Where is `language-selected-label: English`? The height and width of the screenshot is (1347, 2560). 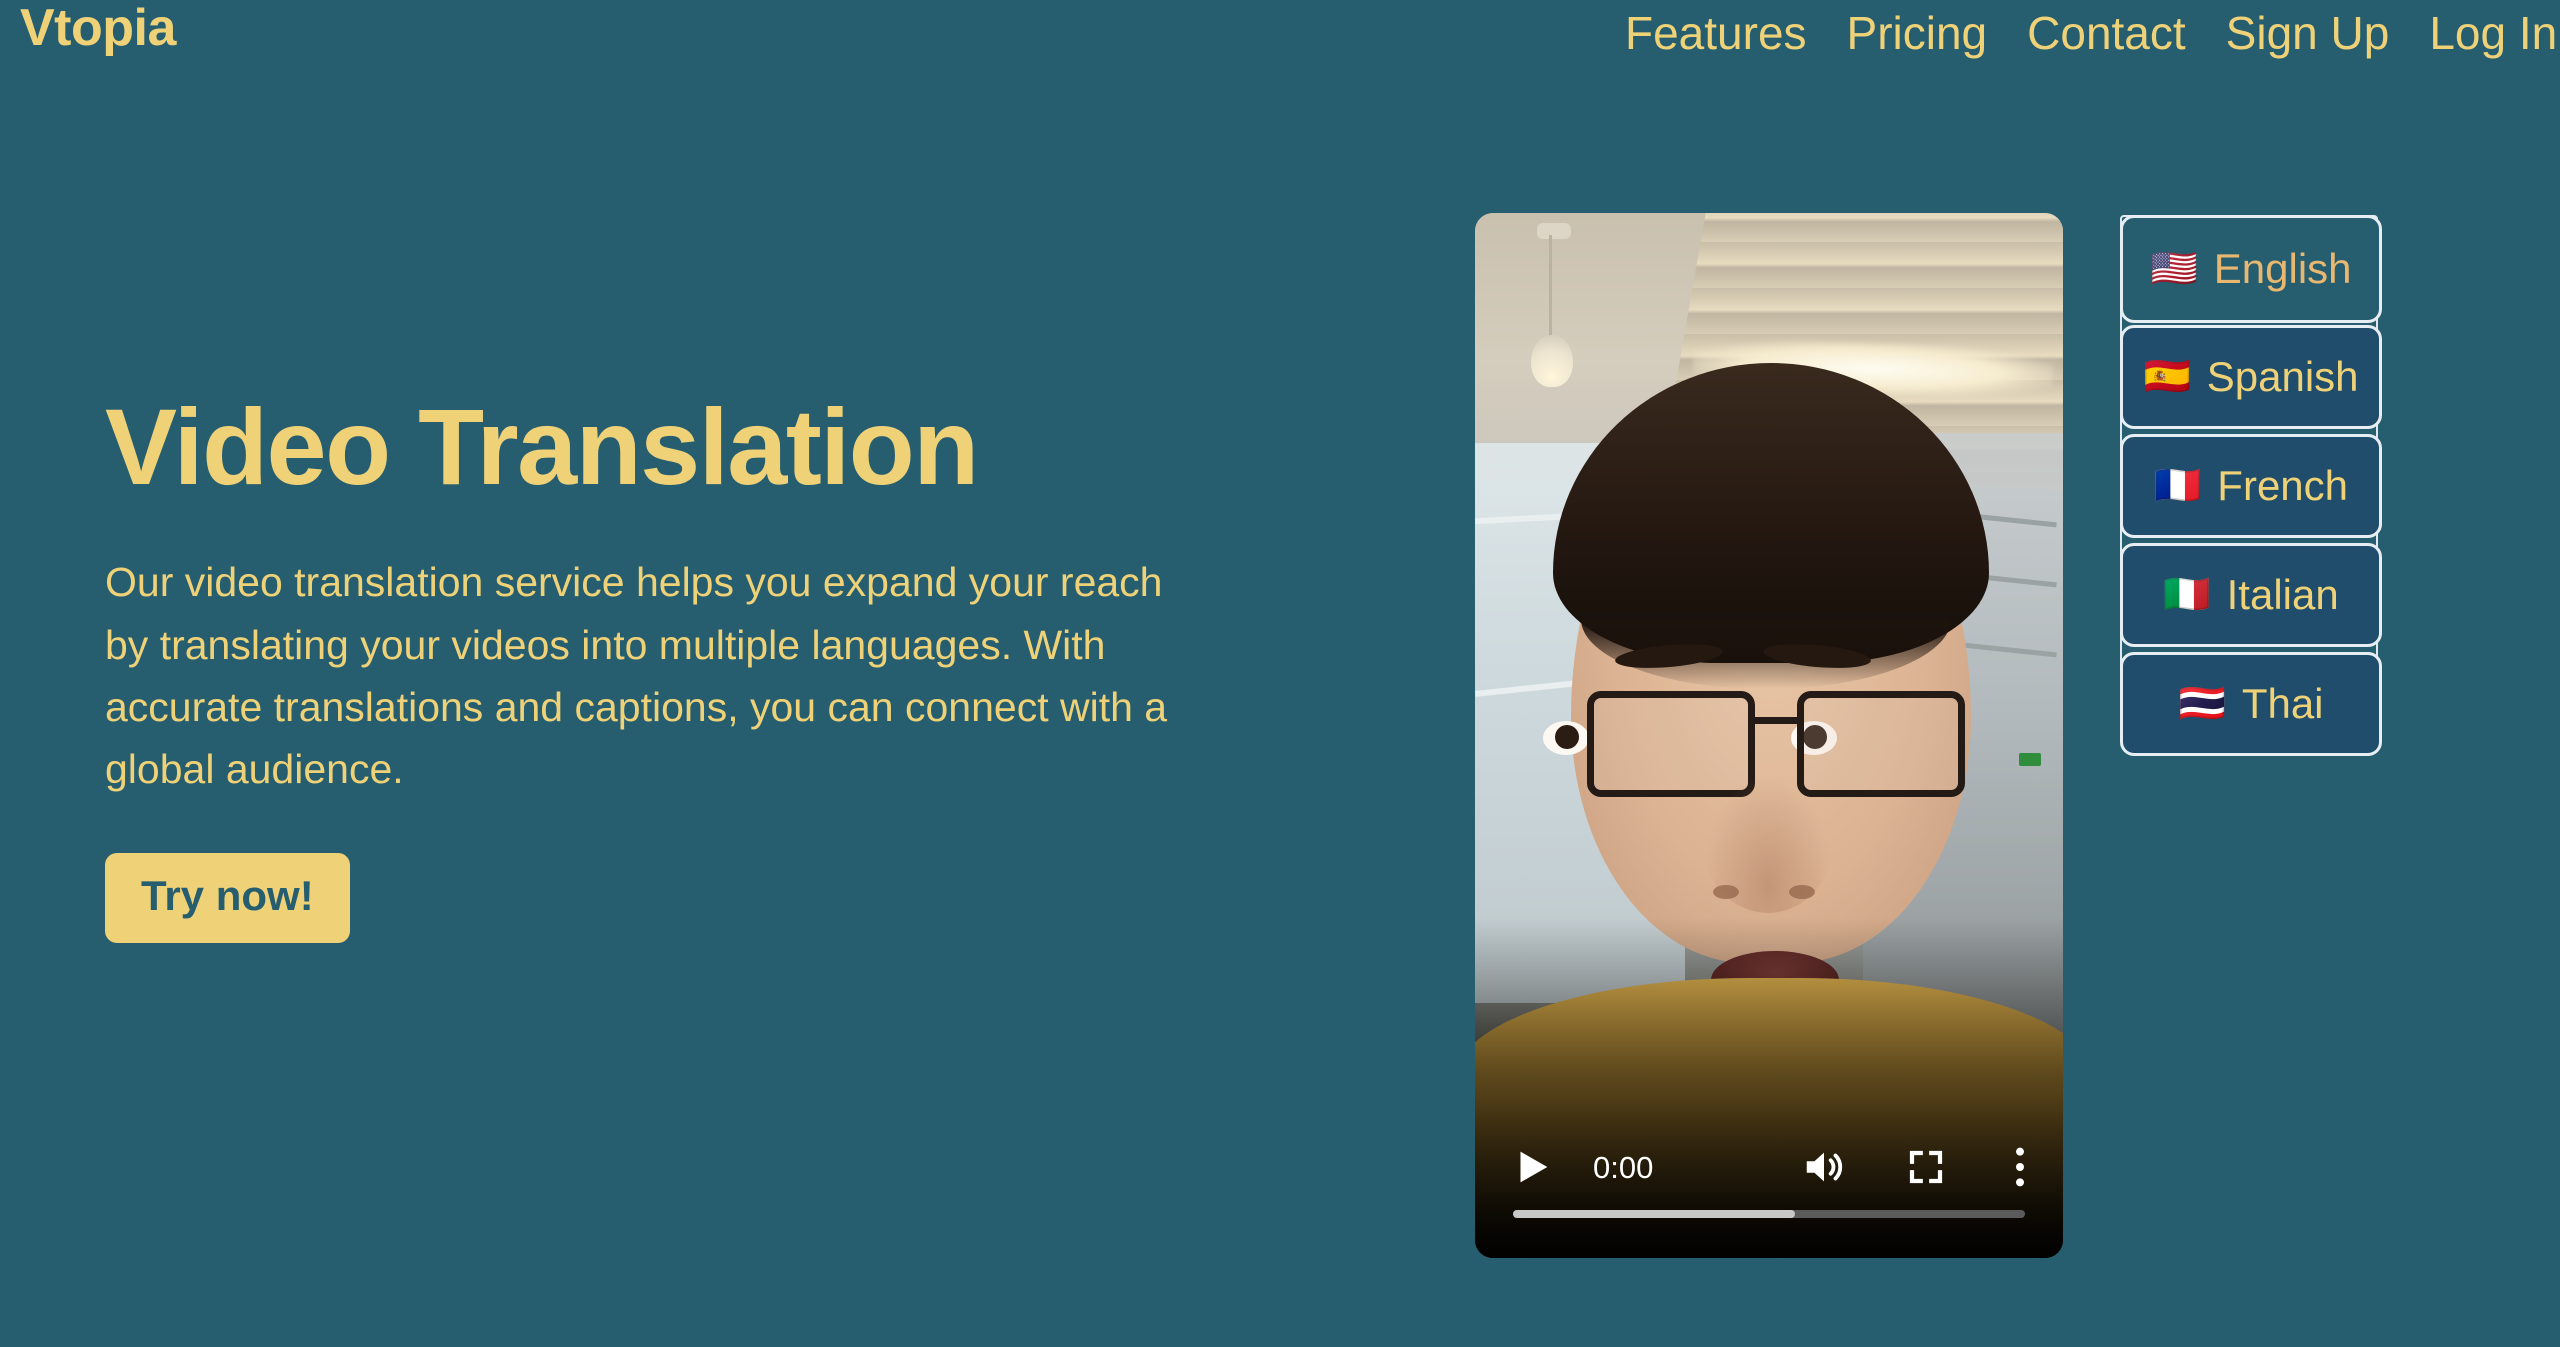
language-selected-label: English is located at coordinates (2282, 268).